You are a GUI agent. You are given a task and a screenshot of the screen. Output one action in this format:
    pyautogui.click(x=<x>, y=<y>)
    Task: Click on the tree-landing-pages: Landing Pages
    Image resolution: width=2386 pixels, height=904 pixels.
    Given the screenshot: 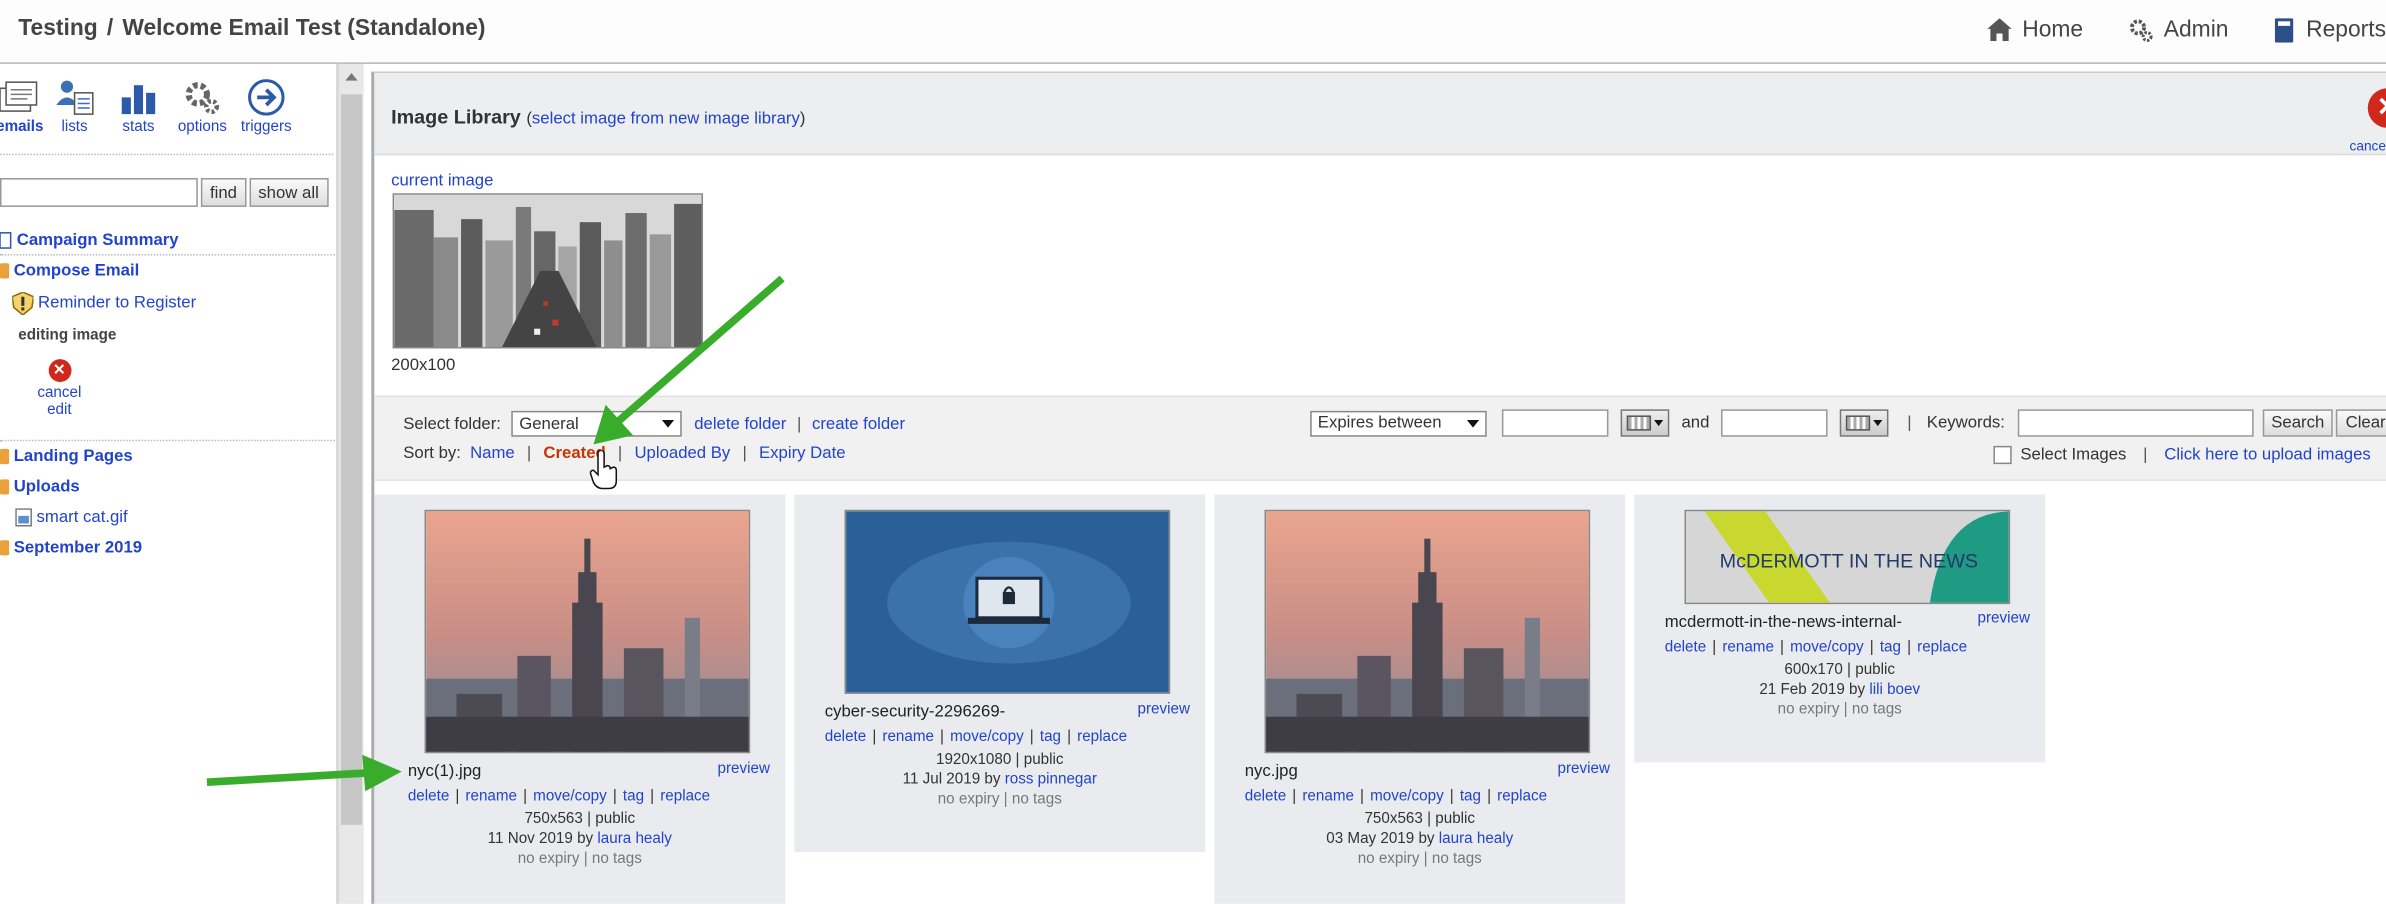 What is the action you would take?
    pyautogui.click(x=169, y=456)
    